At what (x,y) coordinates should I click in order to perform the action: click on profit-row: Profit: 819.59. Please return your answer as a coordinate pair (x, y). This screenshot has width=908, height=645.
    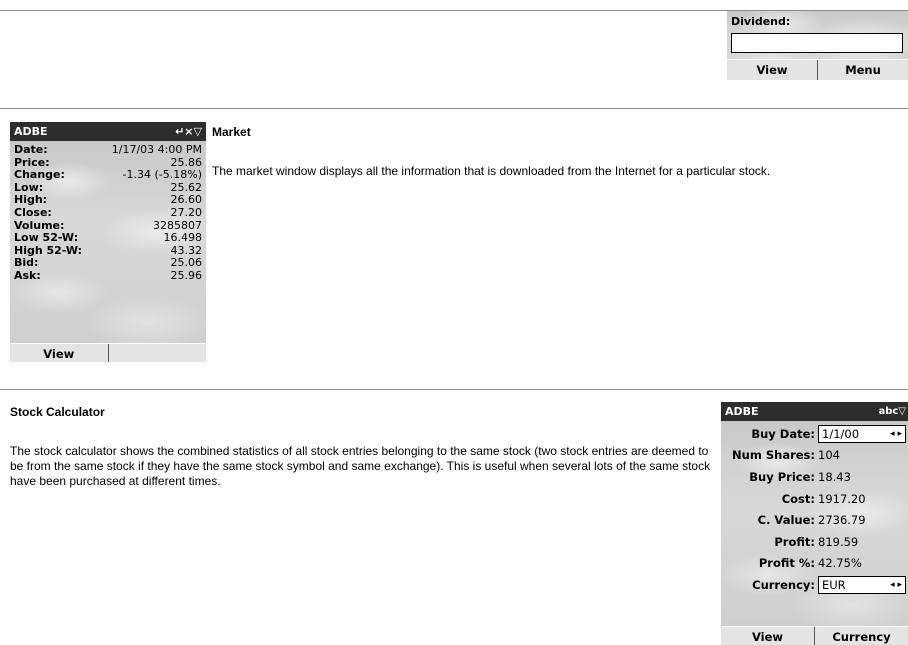
    Looking at the image, I should click on (816, 541).